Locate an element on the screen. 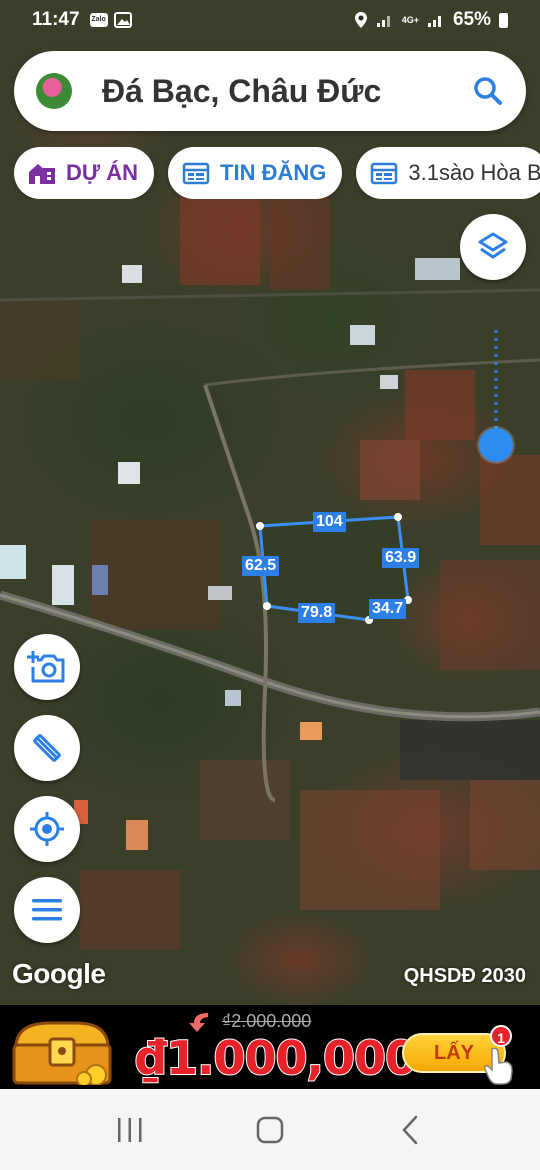 The height and width of the screenshot is (1170, 540). back-button is located at coordinates (410, 1130).